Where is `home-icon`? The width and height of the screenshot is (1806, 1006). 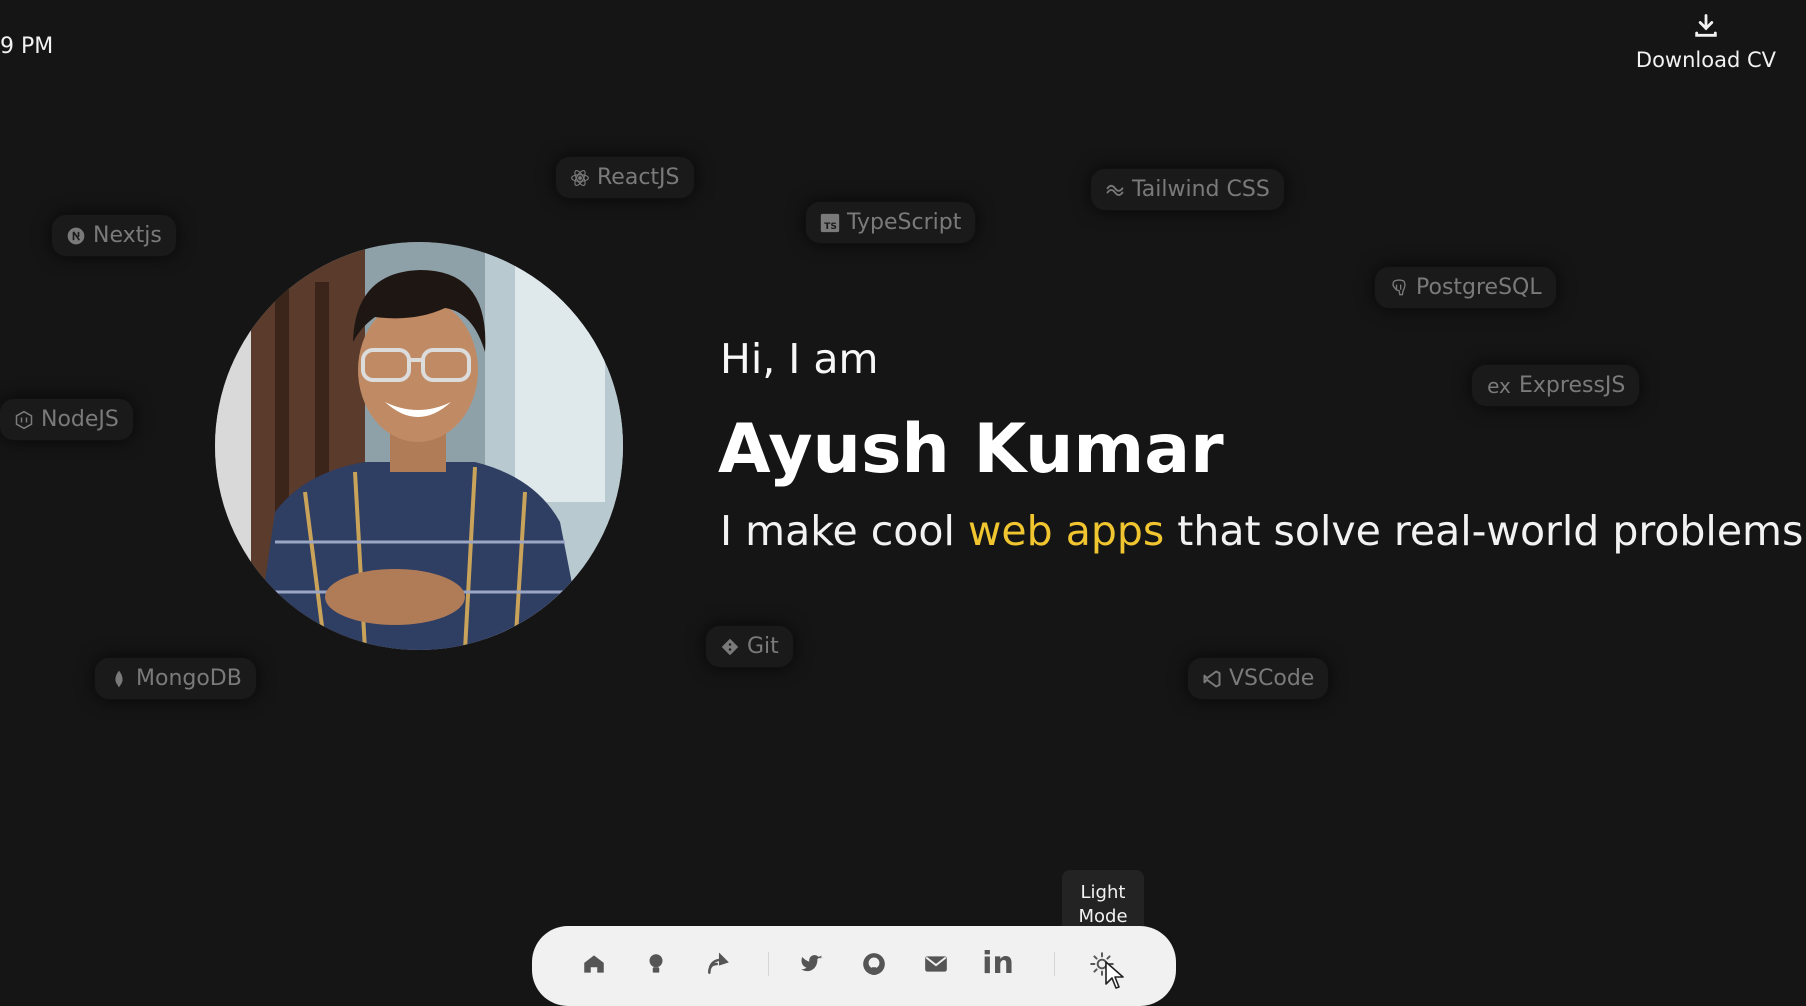
home-icon is located at coordinates (594, 964).